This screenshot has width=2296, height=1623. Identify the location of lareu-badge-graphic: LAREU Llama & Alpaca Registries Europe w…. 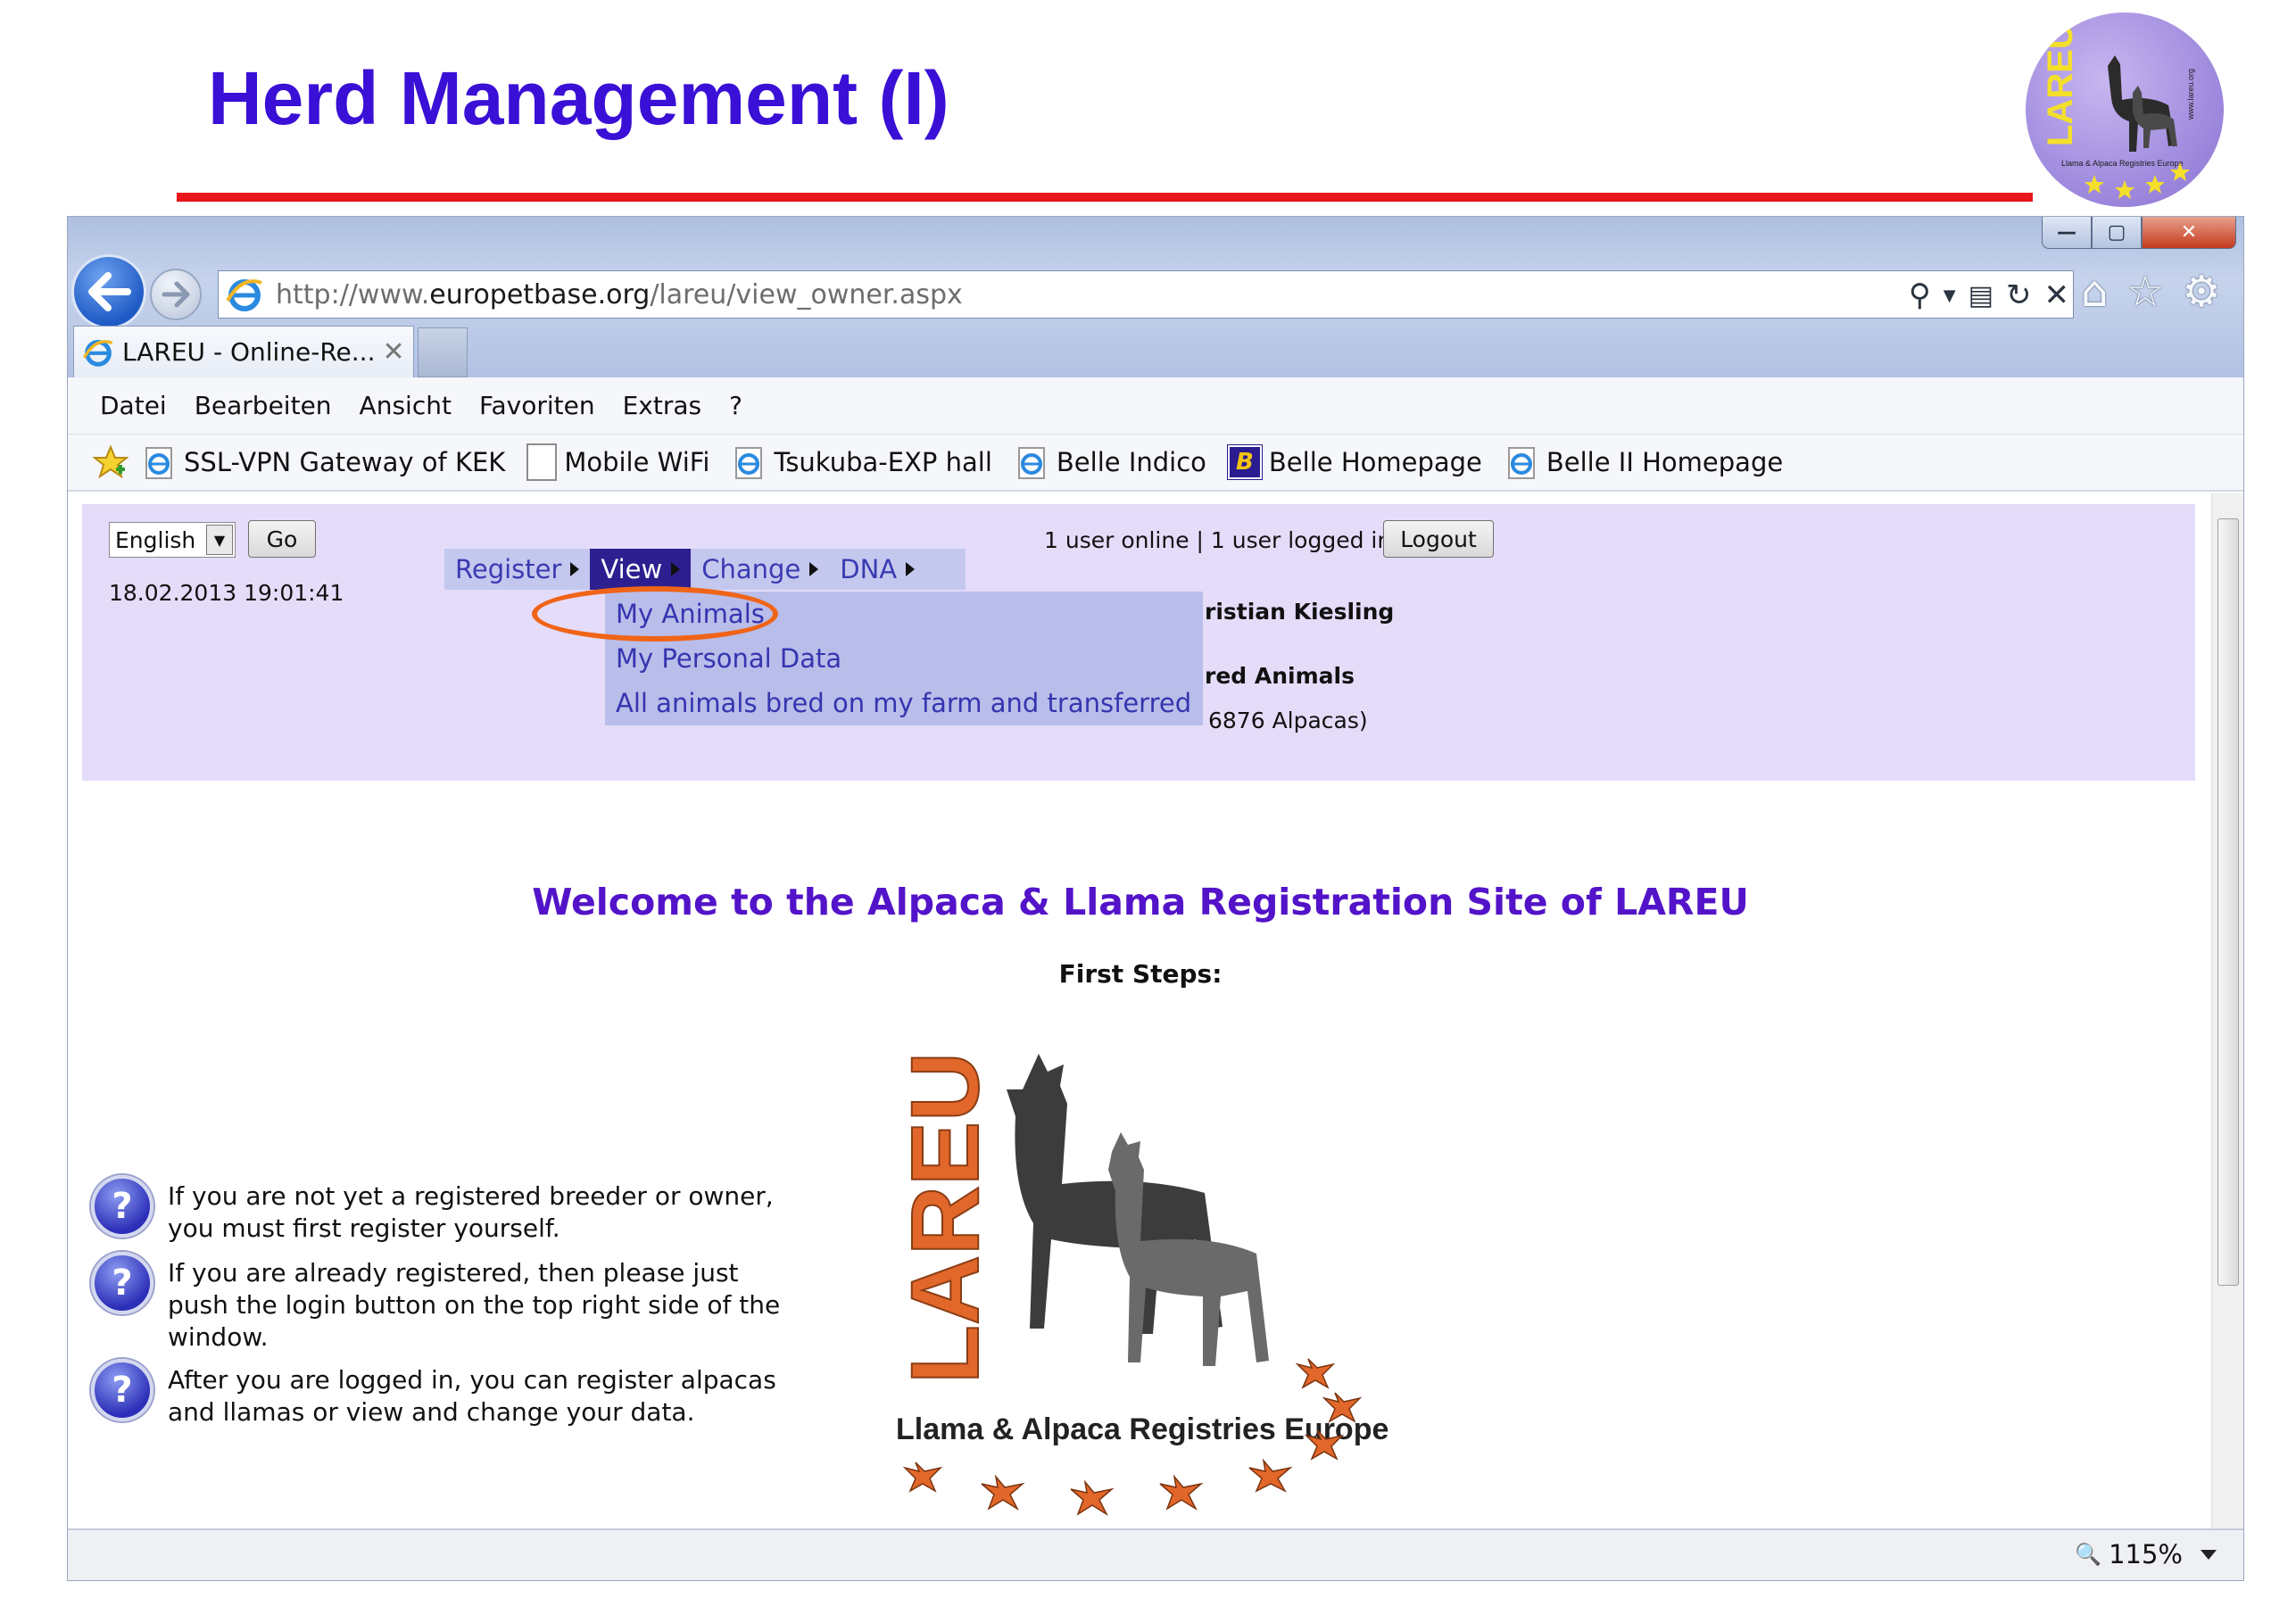
(2118, 111).